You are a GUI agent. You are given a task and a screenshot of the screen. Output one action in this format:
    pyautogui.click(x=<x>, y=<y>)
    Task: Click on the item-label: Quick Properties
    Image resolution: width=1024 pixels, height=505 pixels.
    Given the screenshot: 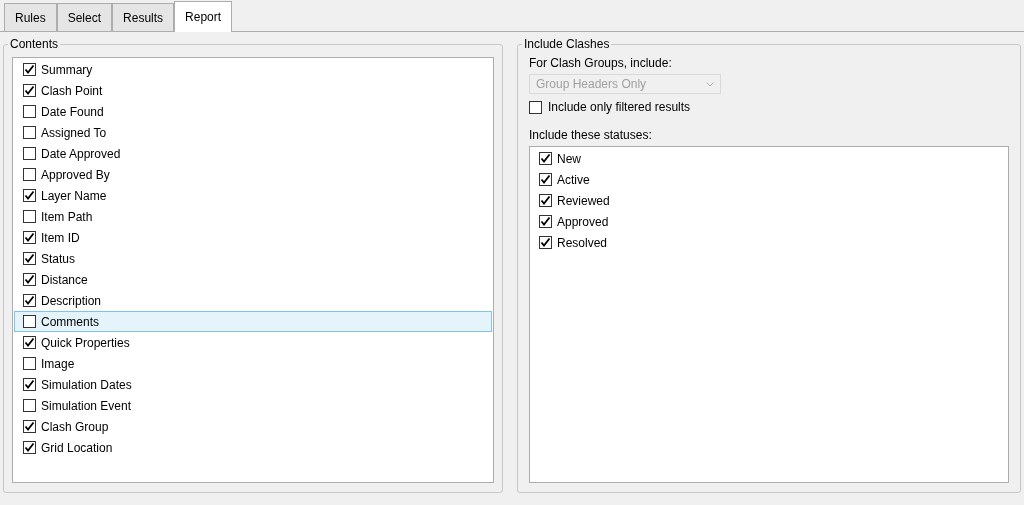 What is the action you would take?
    pyautogui.click(x=85, y=343)
    